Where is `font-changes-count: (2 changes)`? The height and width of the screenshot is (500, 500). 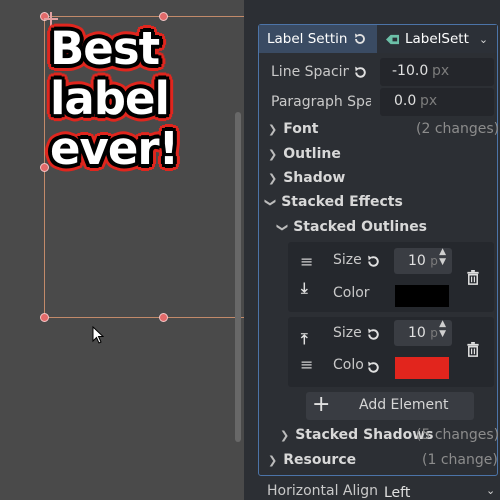 font-changes-count: (2 changes) is located at coordinates (458, 129).